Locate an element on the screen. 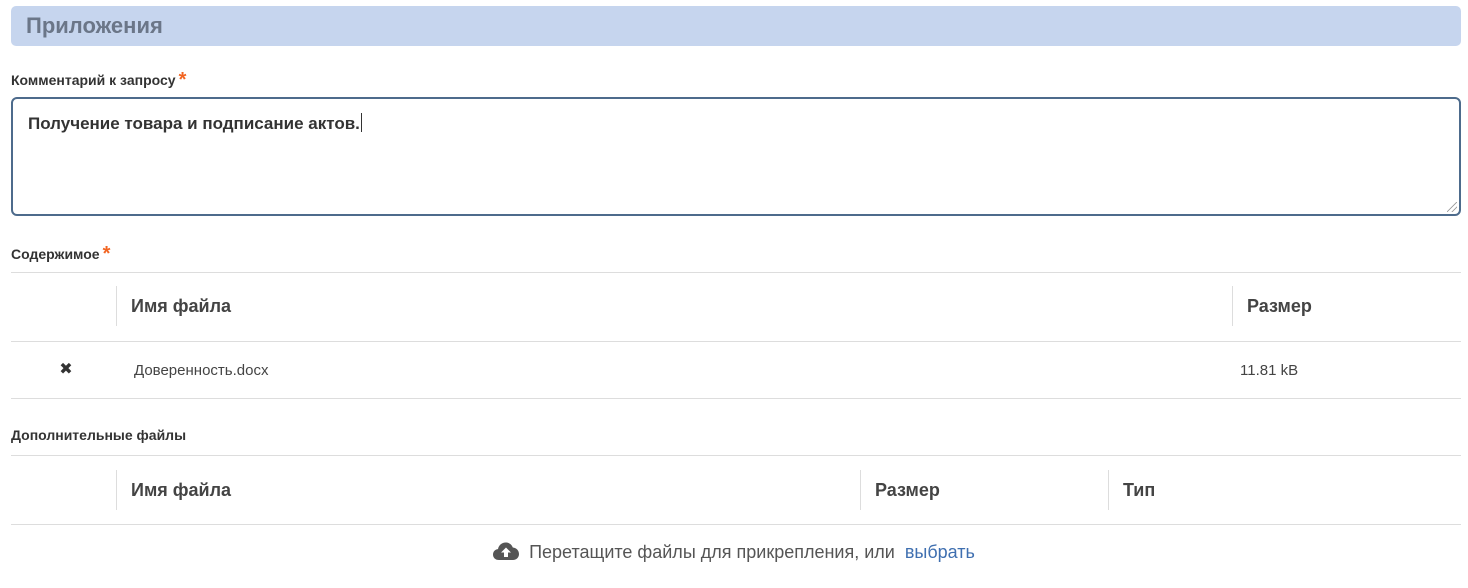  contents-label-text: Содержимое is located at coordinates (55, 254).